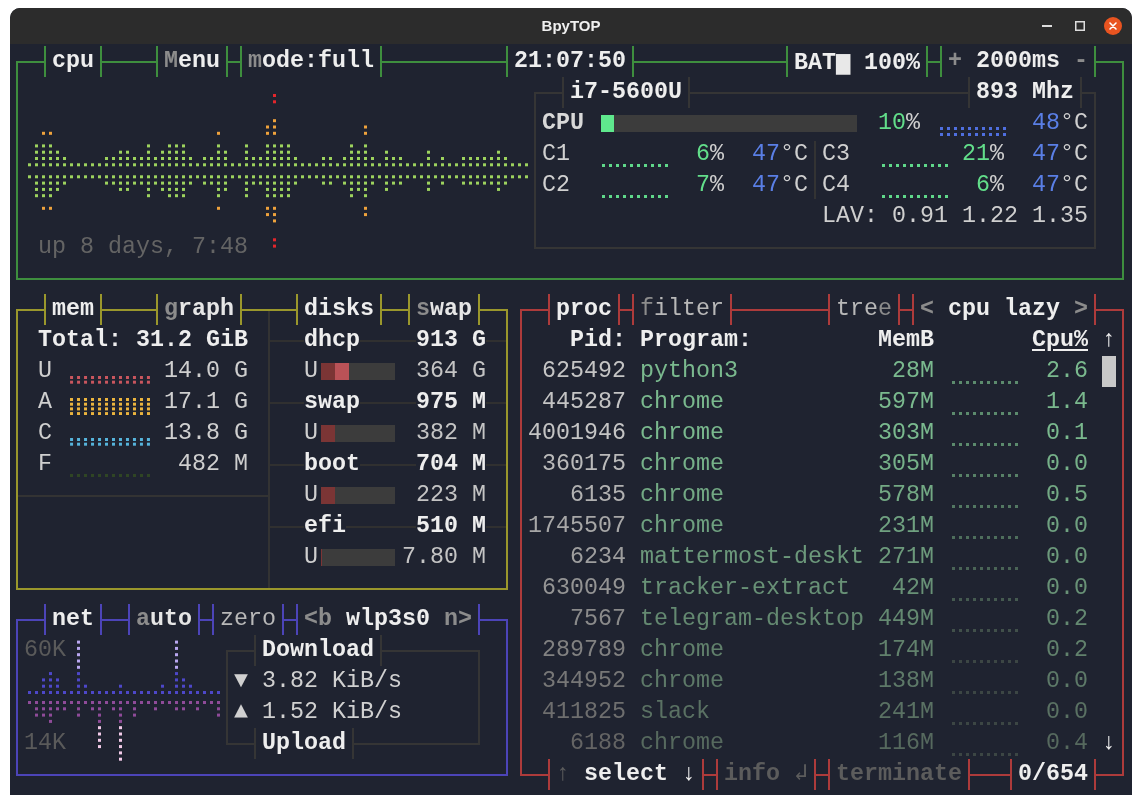  What do you see at coordinates (1109, 340) in the screenshot?
I see `scroll-up-arrow: ↑` at bounding box center [1109, 340].